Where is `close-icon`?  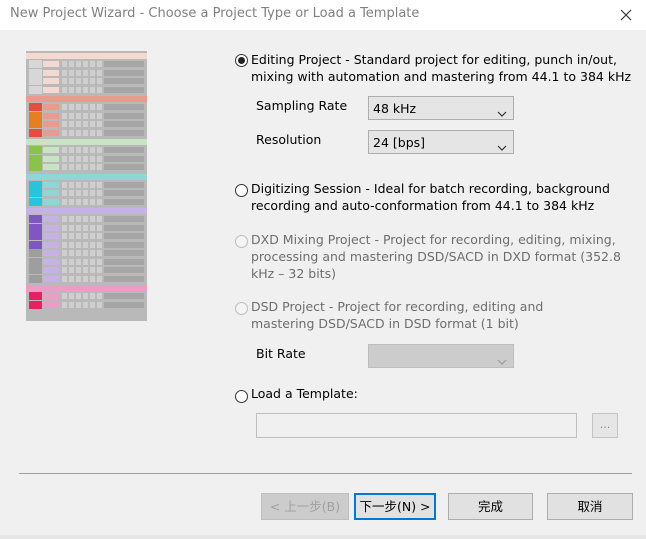 close-icon is located at coordinates (626, 15).